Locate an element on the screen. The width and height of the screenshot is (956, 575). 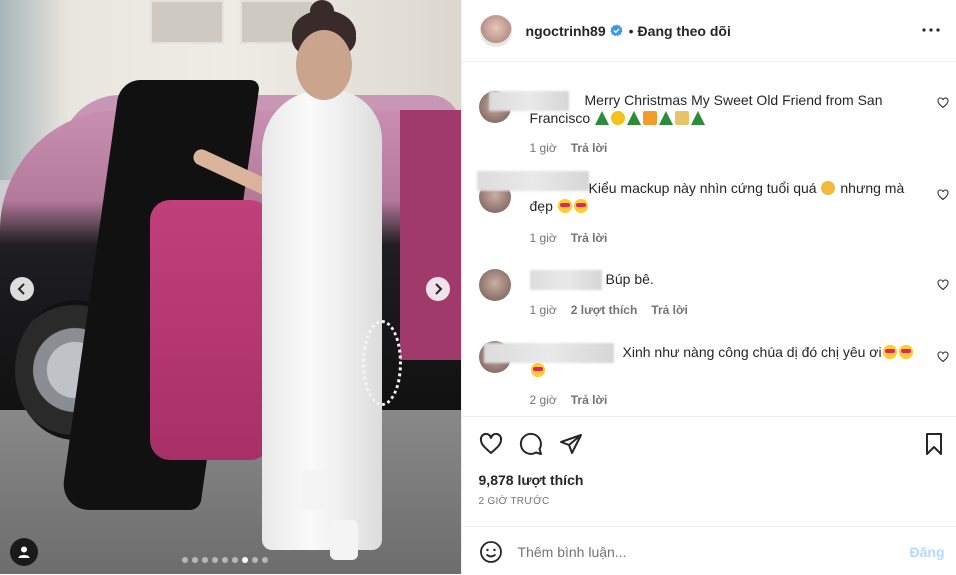
emoji-row is located at coordinates (650, 118).